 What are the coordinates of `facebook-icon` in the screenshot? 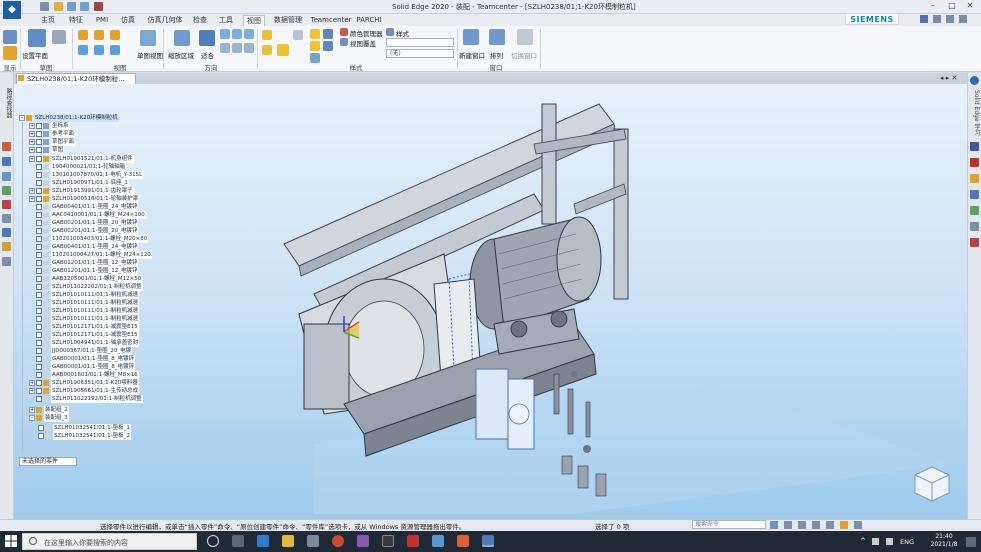 It's located at (974, 146).